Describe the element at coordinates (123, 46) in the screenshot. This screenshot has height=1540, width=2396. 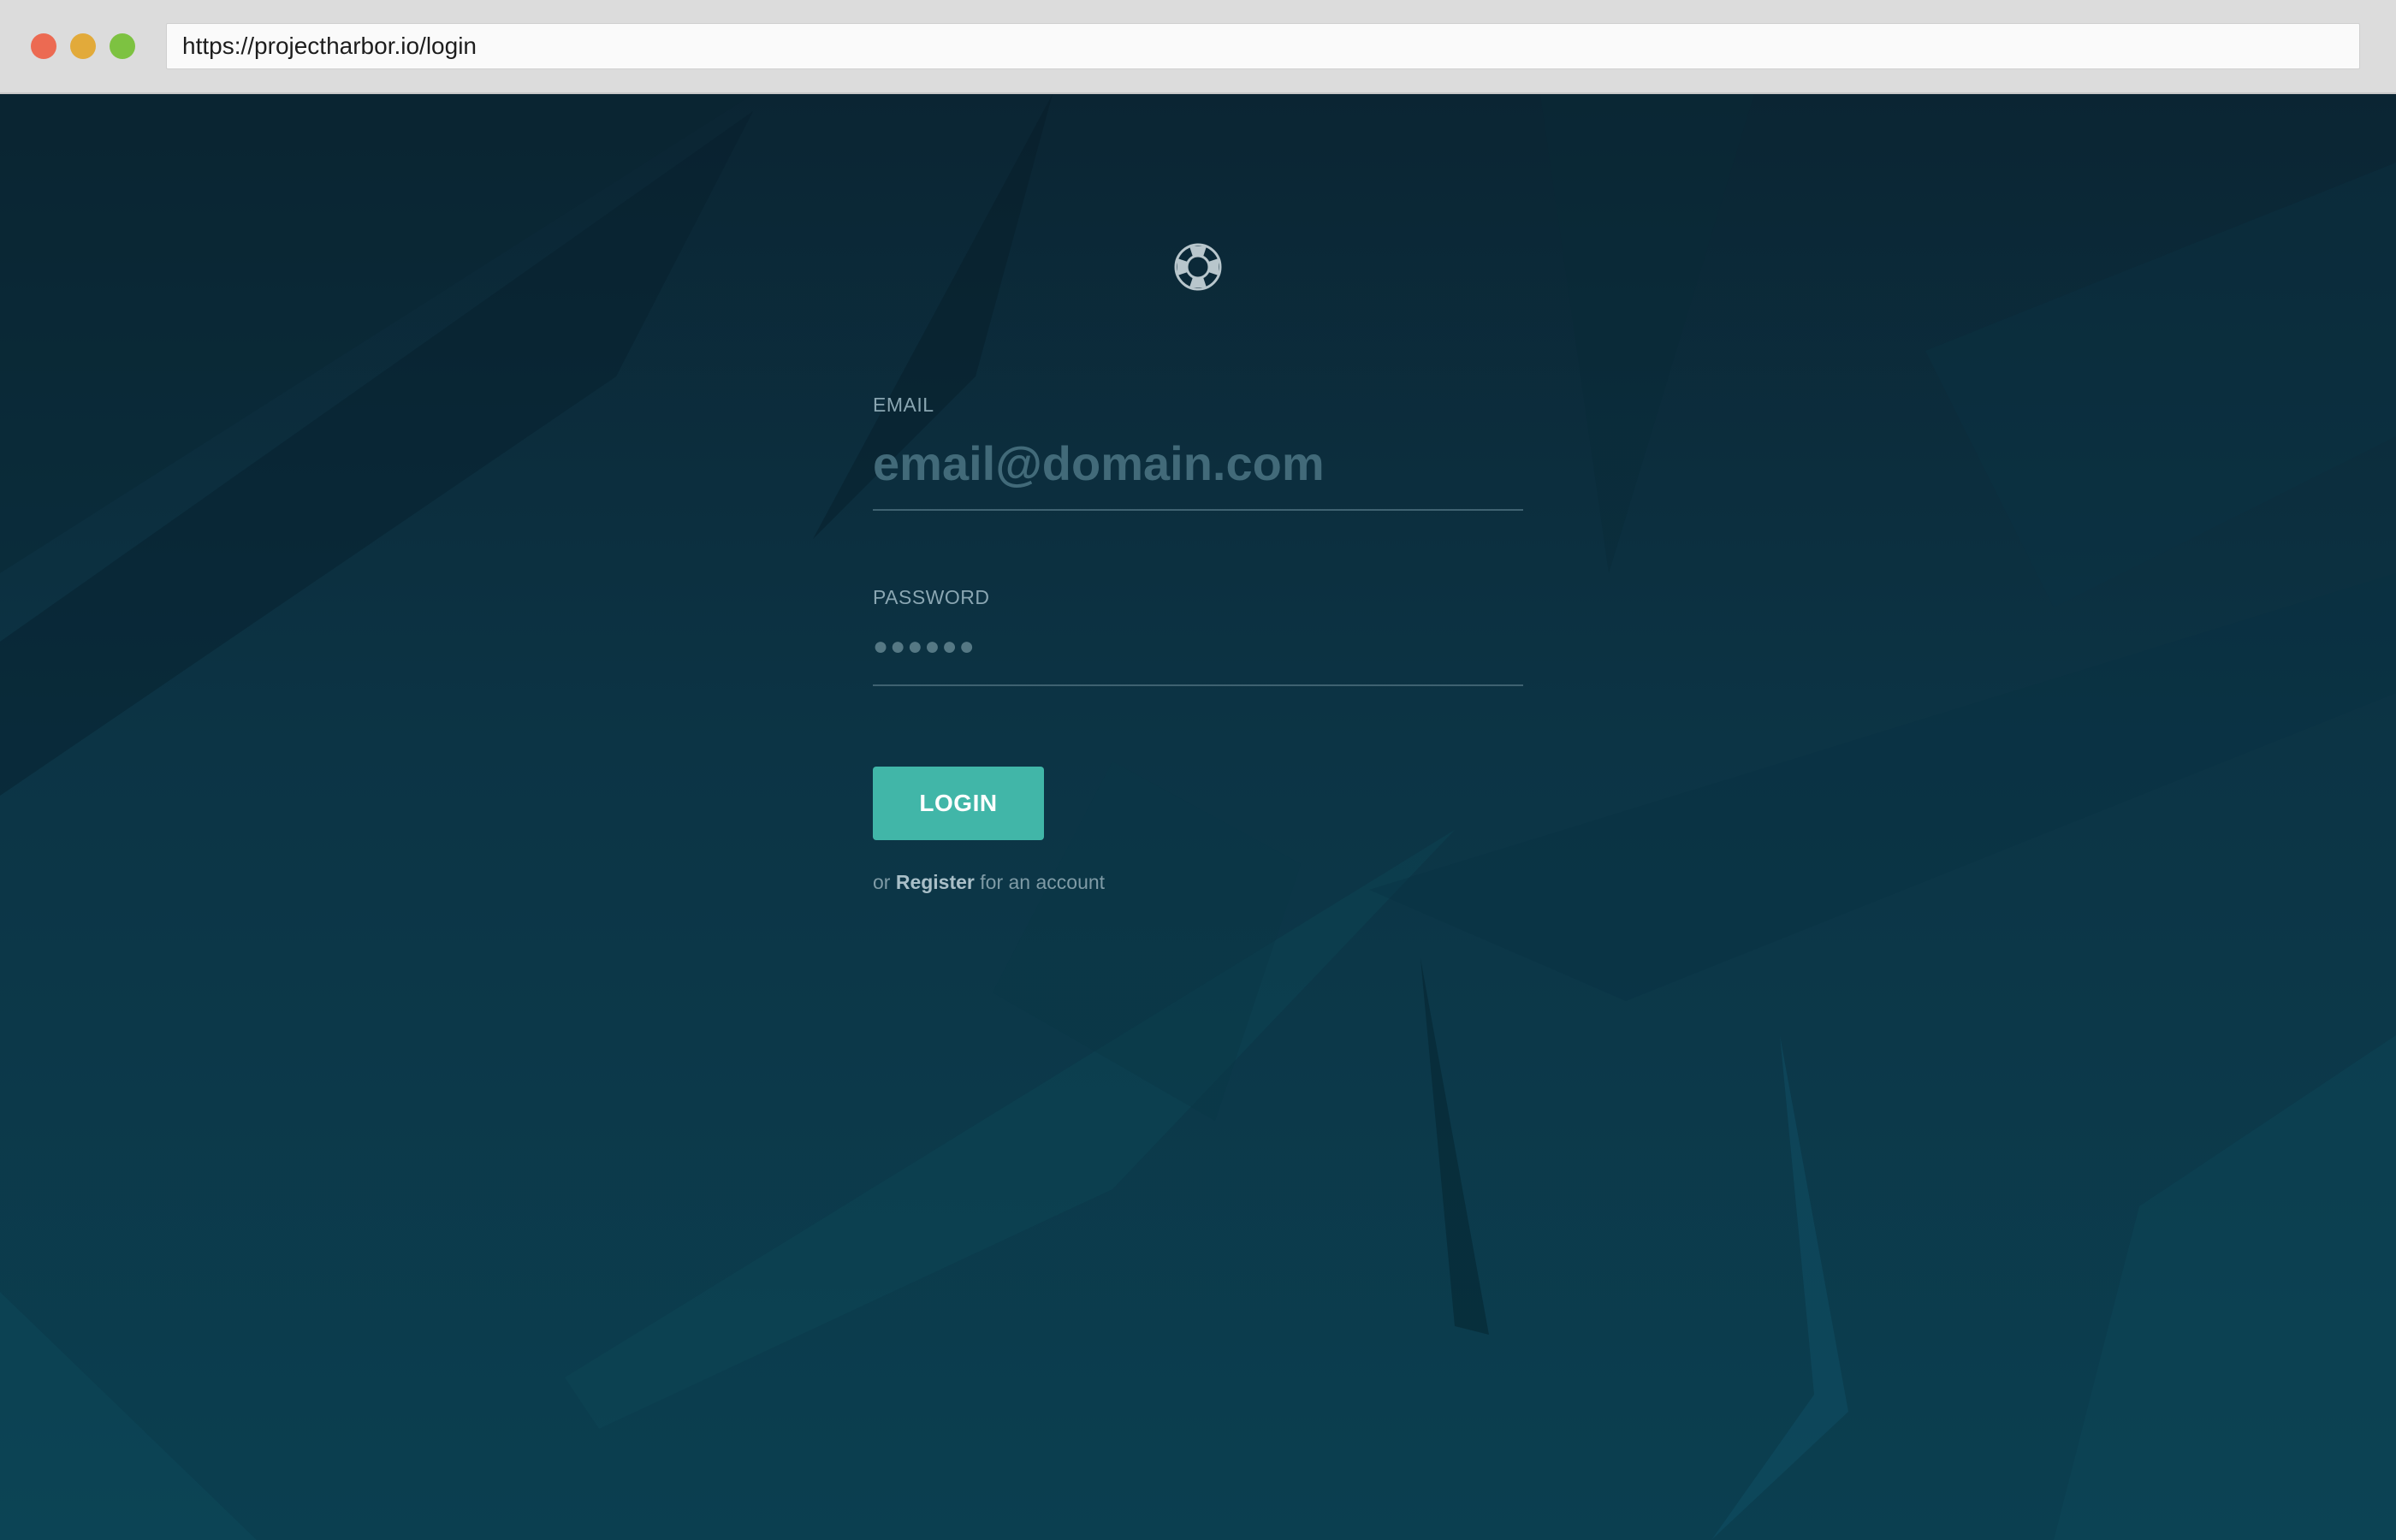
I see `maximize-window-button` at that location.